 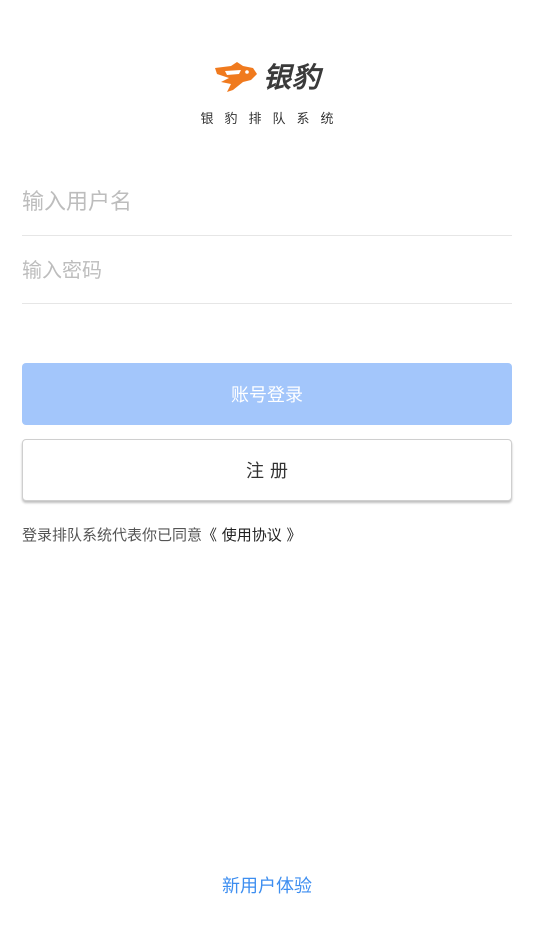 I want to click on leopard-head-icon, so click(x=235, y=77).